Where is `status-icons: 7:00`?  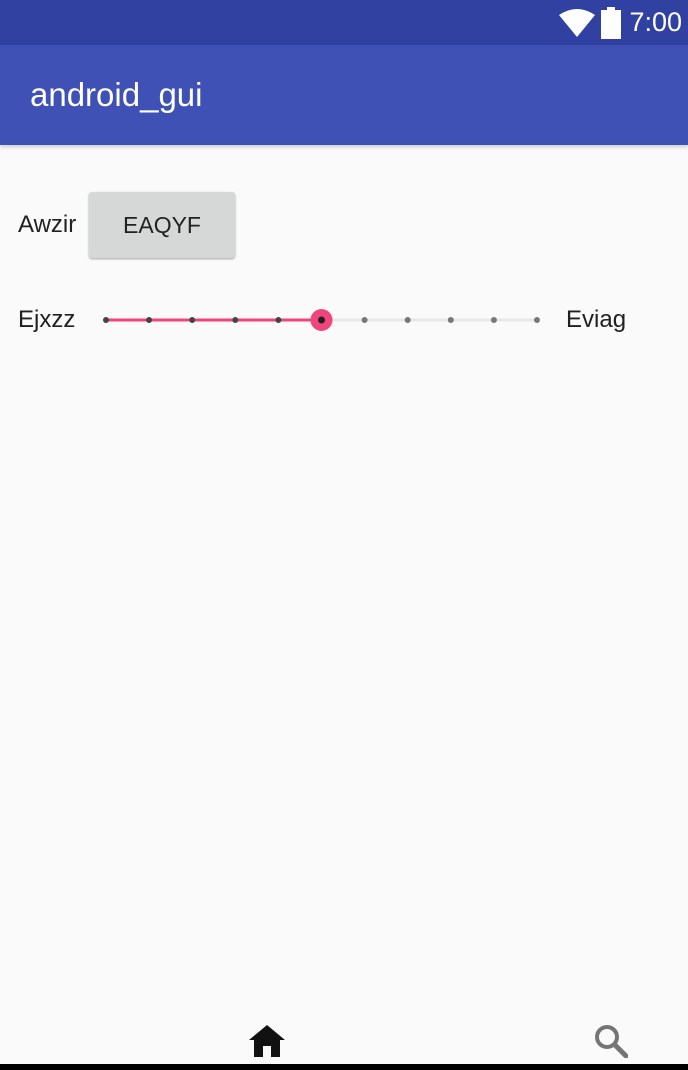
status-icons: 7:00 is located at coordinates (620, 22).